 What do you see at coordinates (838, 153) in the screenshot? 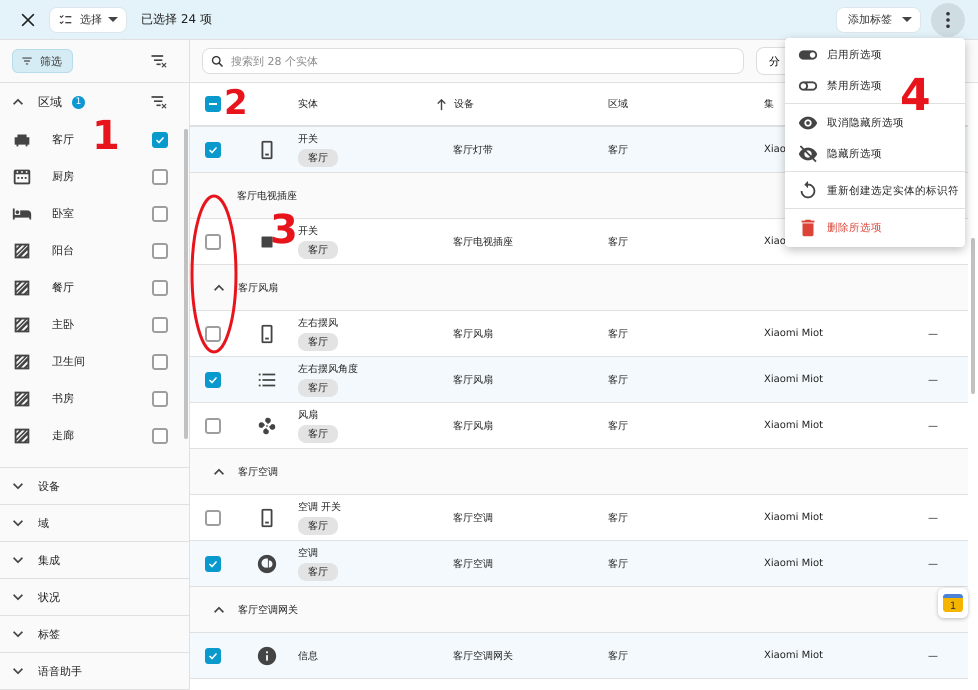
I see `menu-item: 隐藏所选项` at bounding box center [838, 153].